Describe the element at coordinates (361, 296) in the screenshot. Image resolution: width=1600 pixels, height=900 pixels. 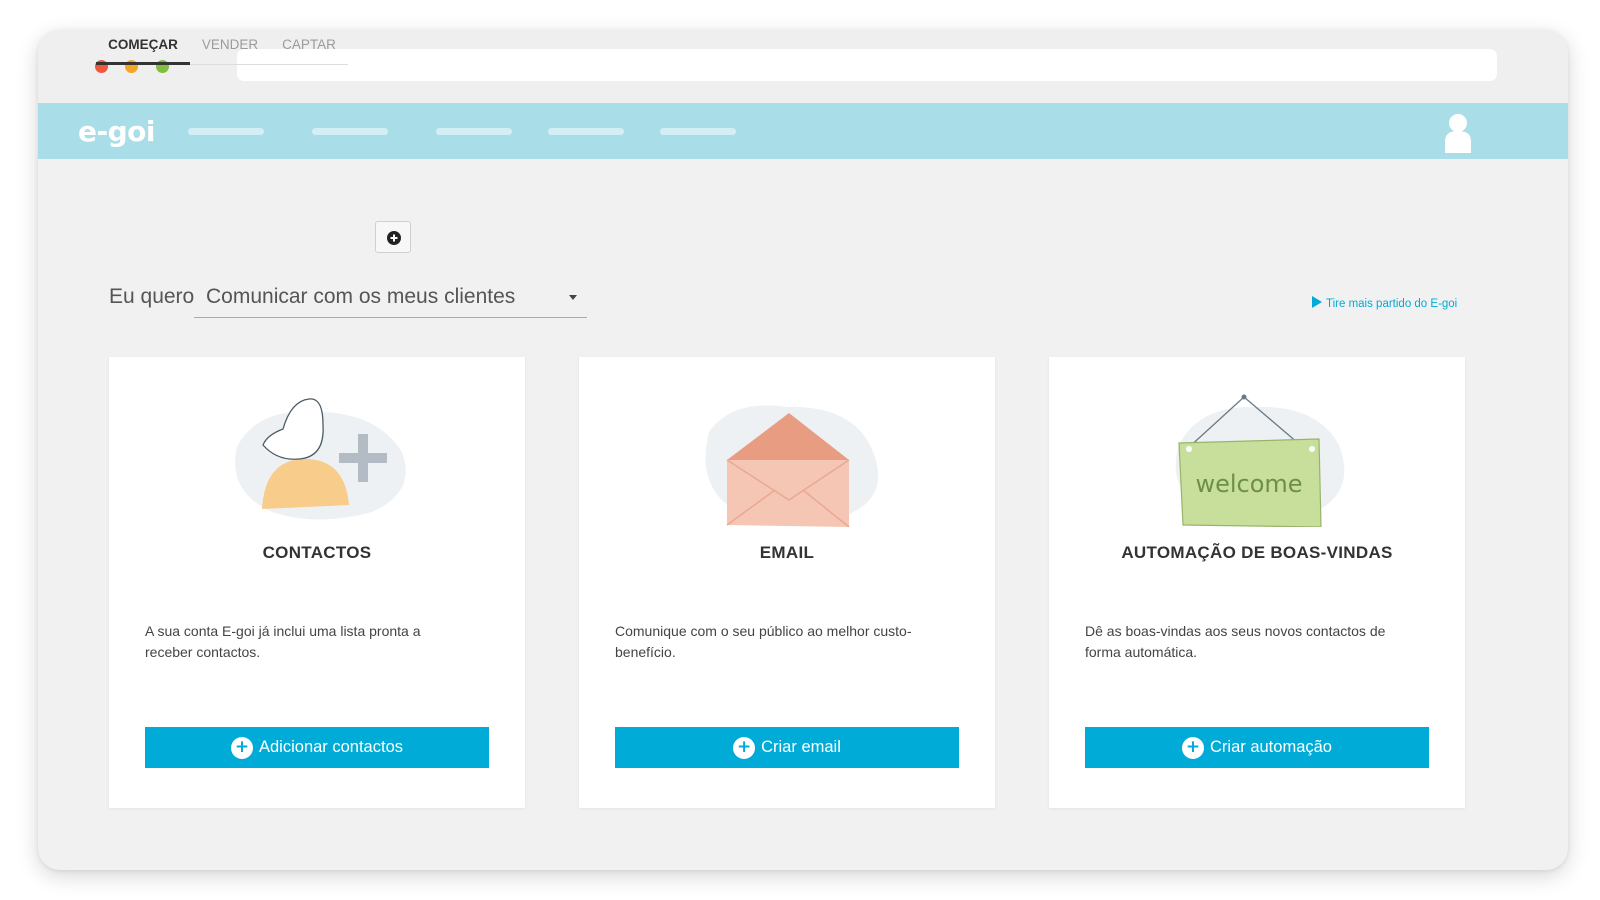
I see `intent-selected-value: Comunicar com os meus clientes` at that location.